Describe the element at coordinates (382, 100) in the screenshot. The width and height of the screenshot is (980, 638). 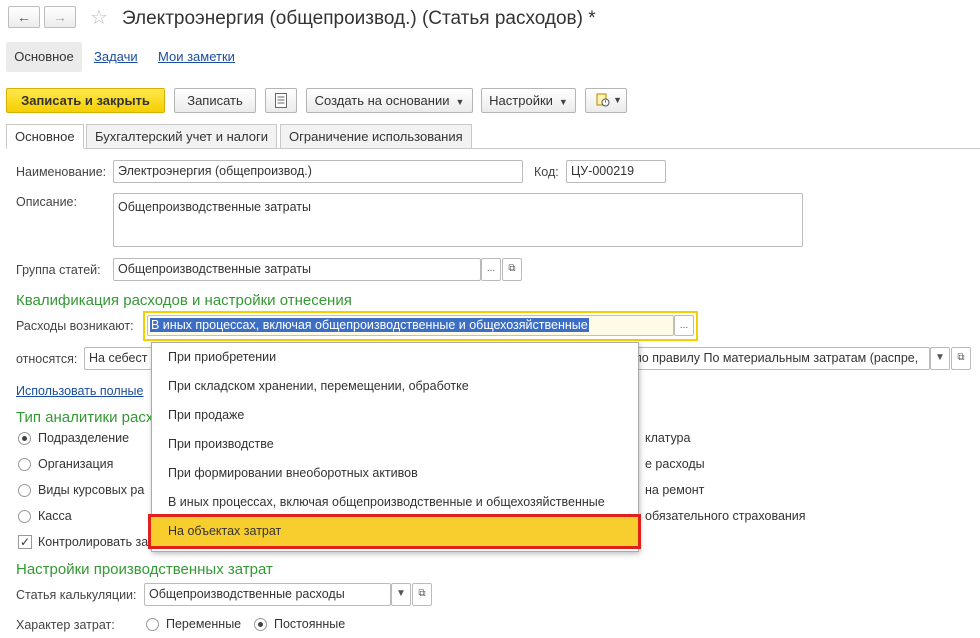
I see `create-based-on-label: Создать на основании` at that location.